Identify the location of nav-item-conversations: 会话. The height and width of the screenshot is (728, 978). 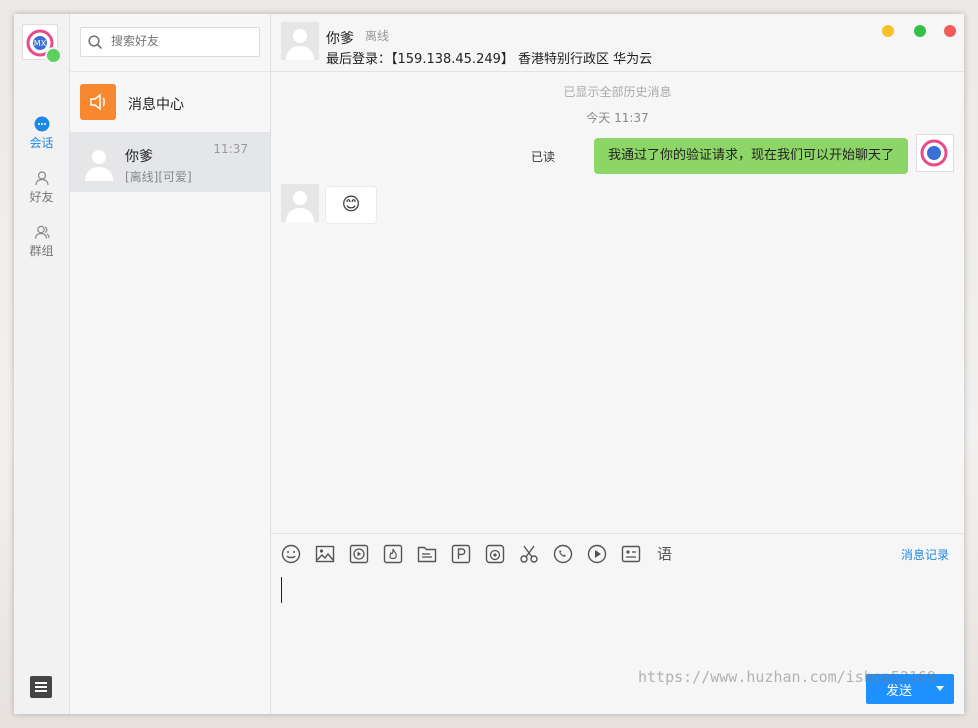
(41, 133).